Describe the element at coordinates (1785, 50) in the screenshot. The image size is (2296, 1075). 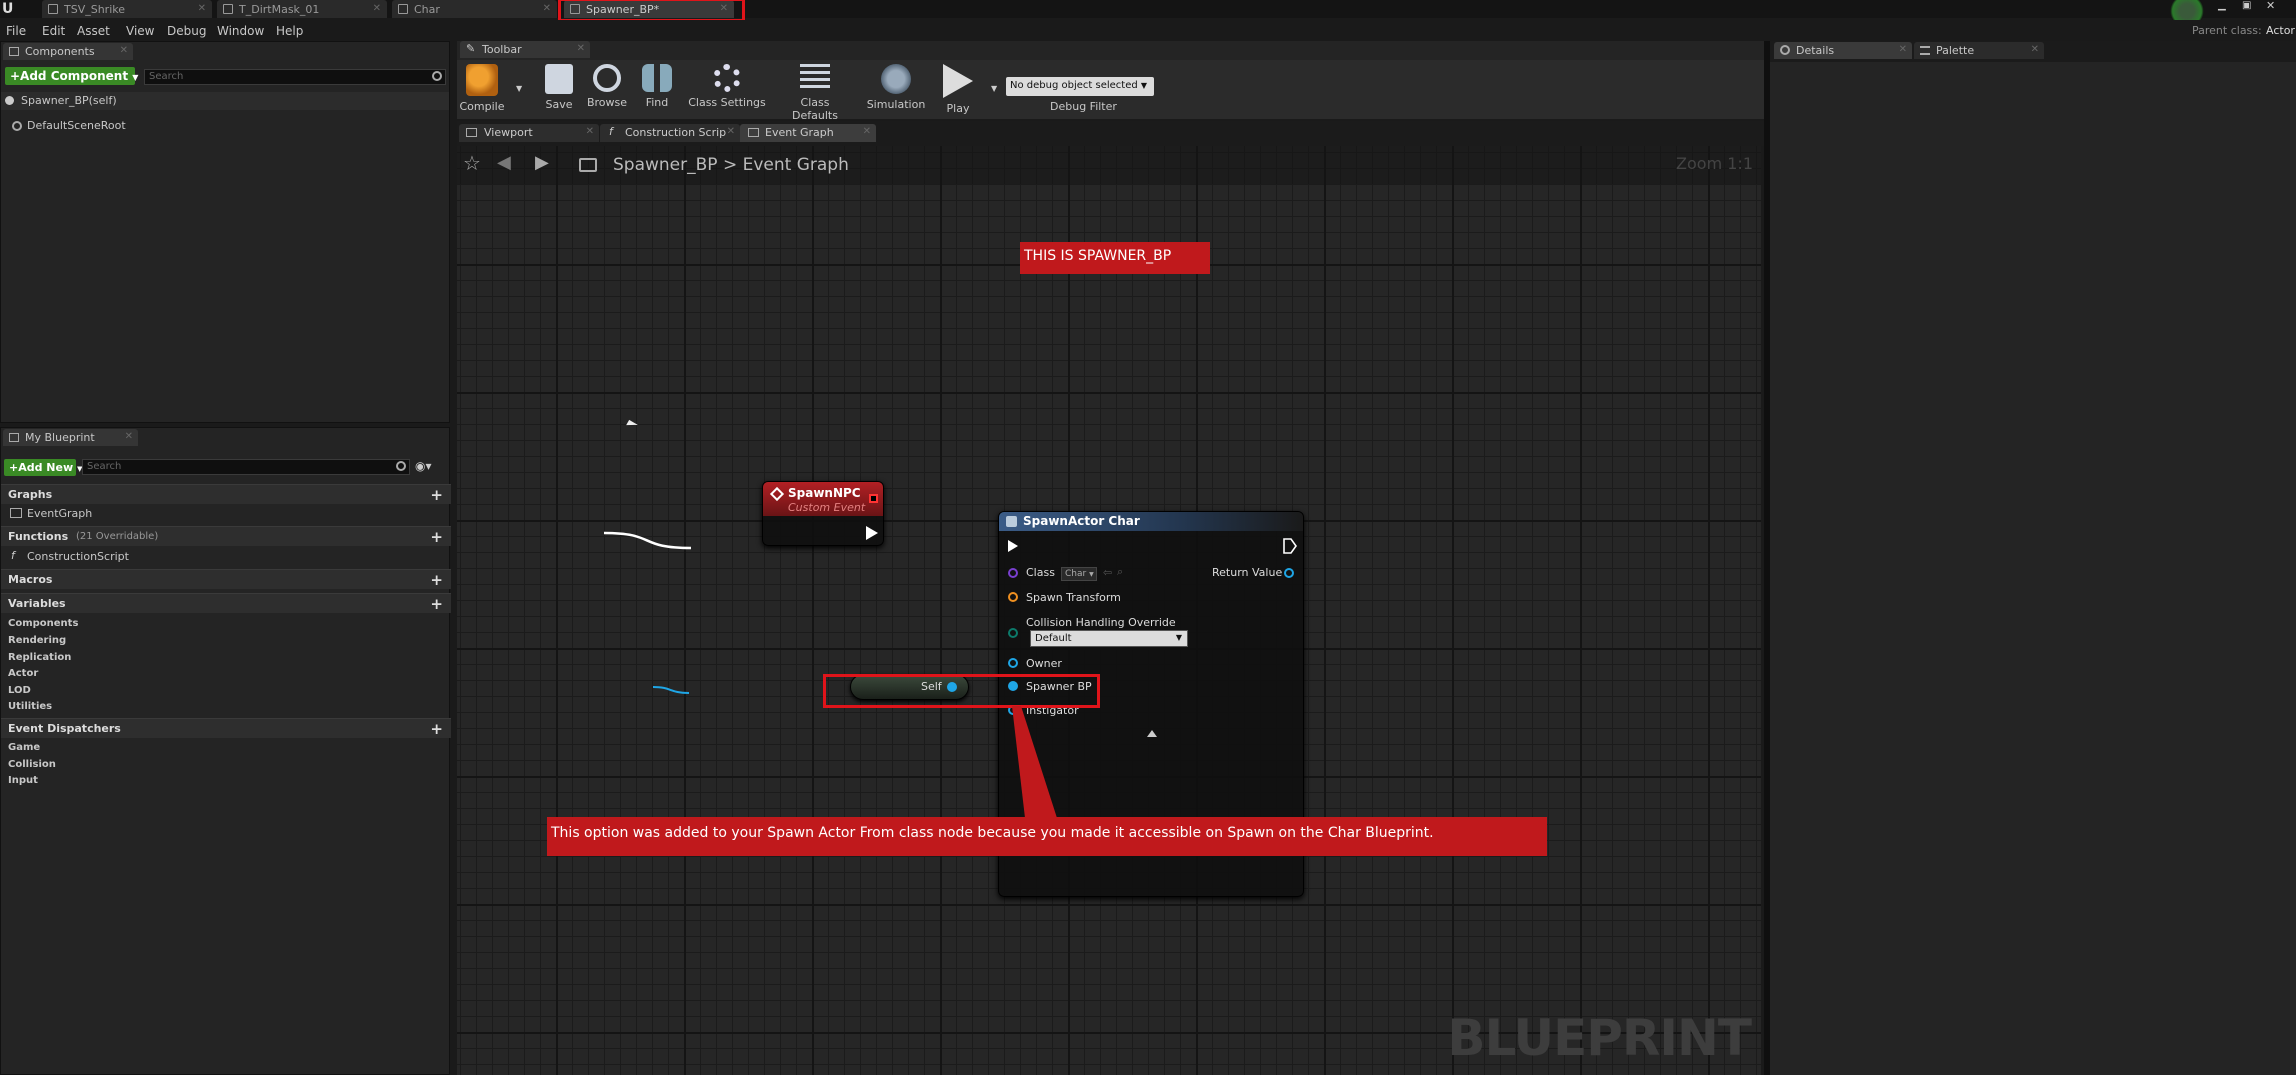
I see `details-icon` at that location.